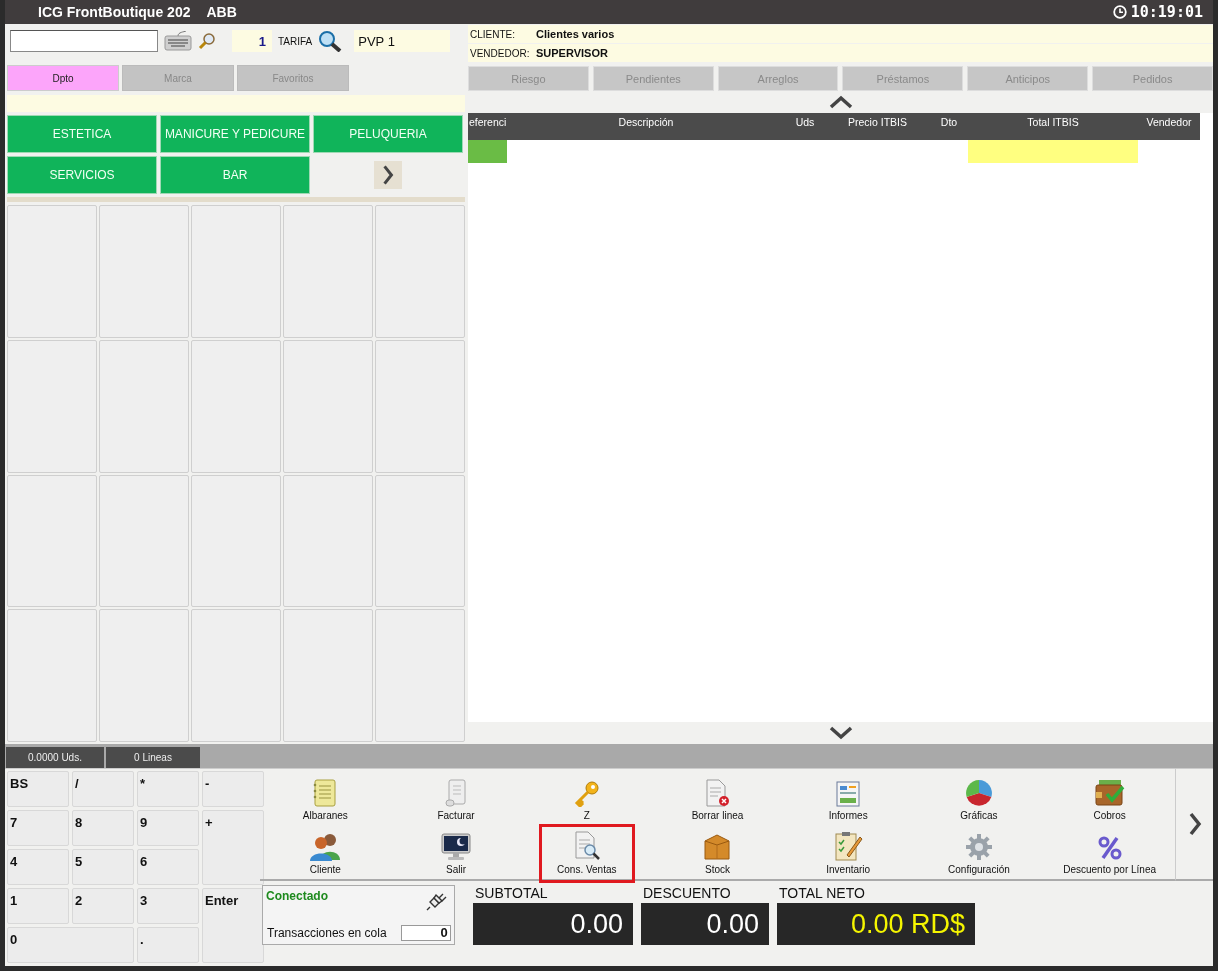 The image size is (1218, 971). Describe the element at coordinates (233, 847) in the screenshot. I see `keypad-key: +` at that location.